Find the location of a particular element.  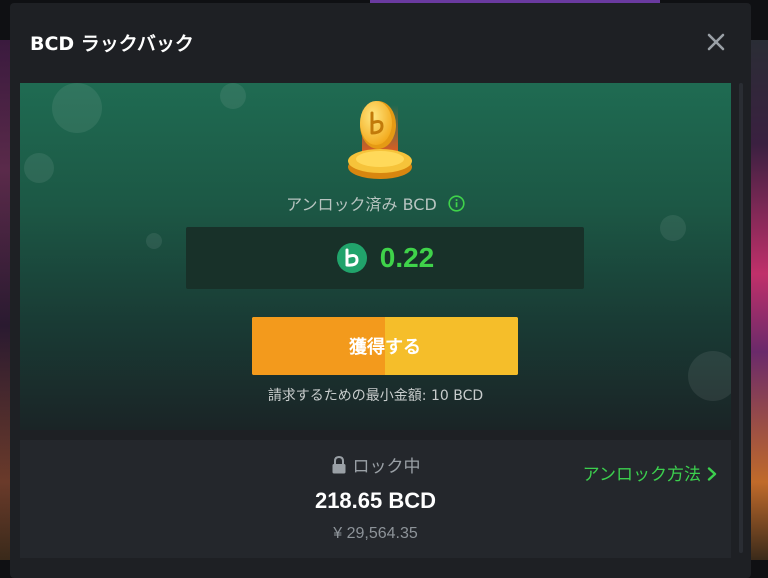

backdrop-right-edge is located at coordinates (758, 300).